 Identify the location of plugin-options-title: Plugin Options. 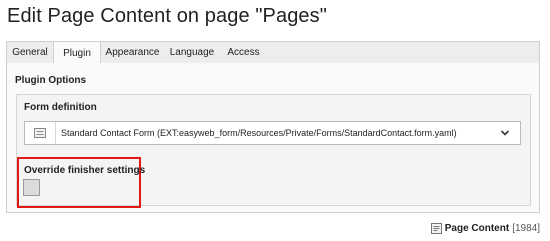
(51, 80).